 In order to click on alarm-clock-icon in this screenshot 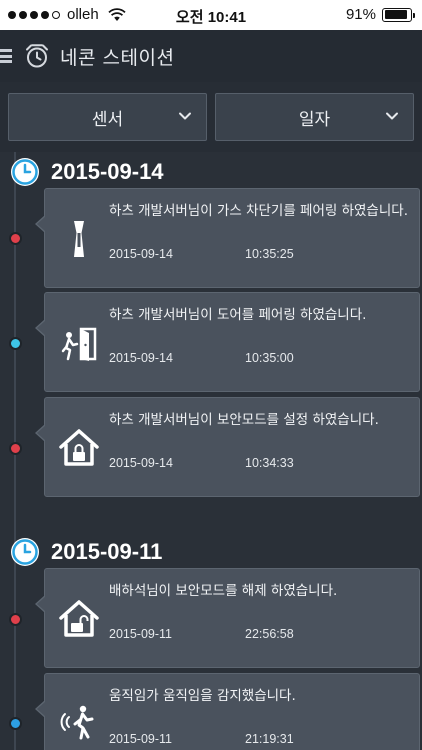, I will do `click(37, 56)`.